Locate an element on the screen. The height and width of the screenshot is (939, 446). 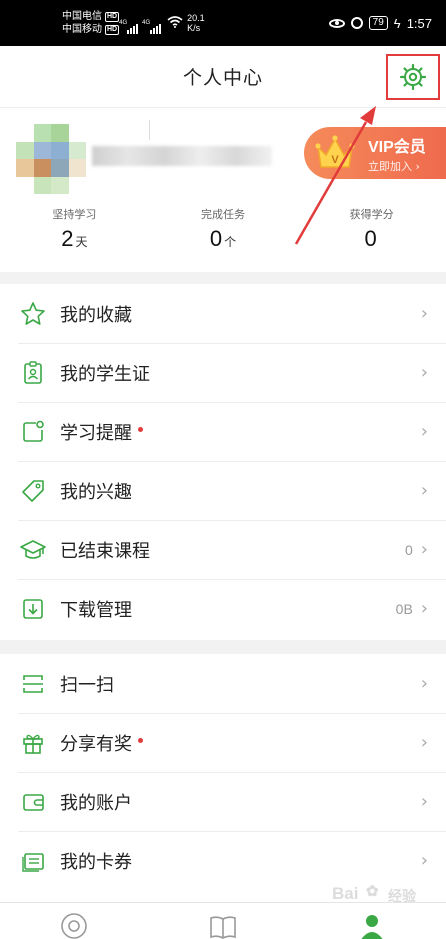
stat-completed-tasks: 完成任务 0个 is located at coordinates (223, 236).